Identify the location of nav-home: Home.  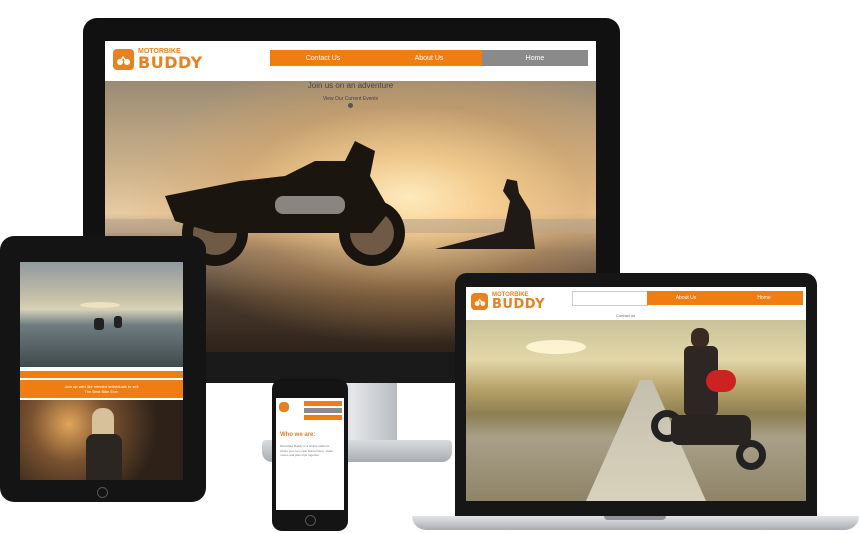
(535, 58).